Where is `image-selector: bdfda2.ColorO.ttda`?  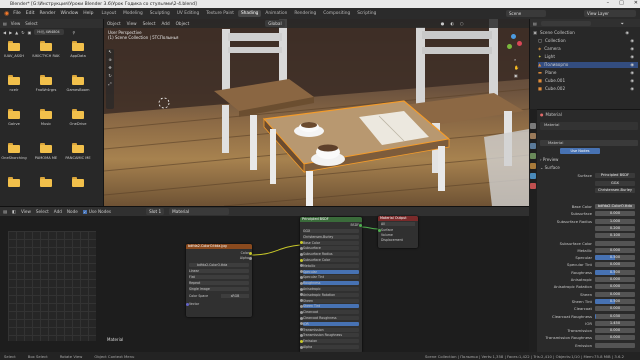
image-selector: bdfda2.ColorO.ttda is located at coordinates (219, 265).